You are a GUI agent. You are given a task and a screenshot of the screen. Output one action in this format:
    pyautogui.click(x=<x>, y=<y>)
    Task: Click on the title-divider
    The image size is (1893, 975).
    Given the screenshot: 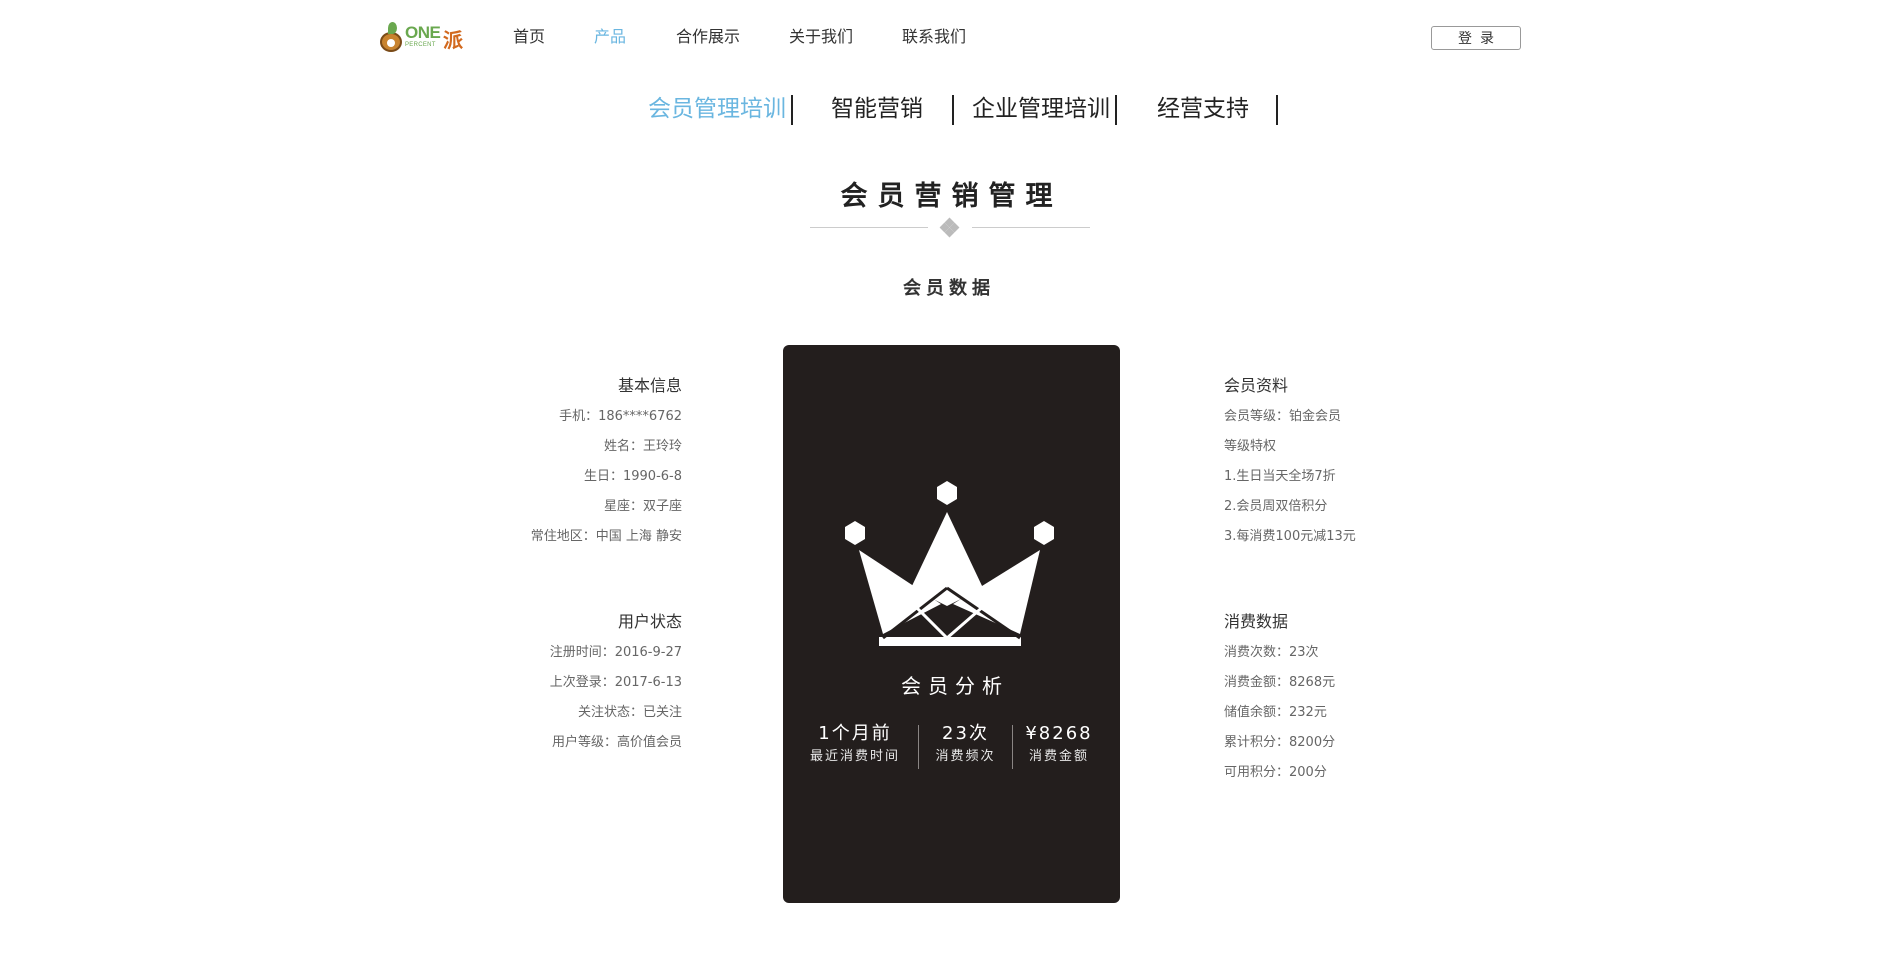 What is the action you would take?
    pyautogui.click(x=950, y=227)
    